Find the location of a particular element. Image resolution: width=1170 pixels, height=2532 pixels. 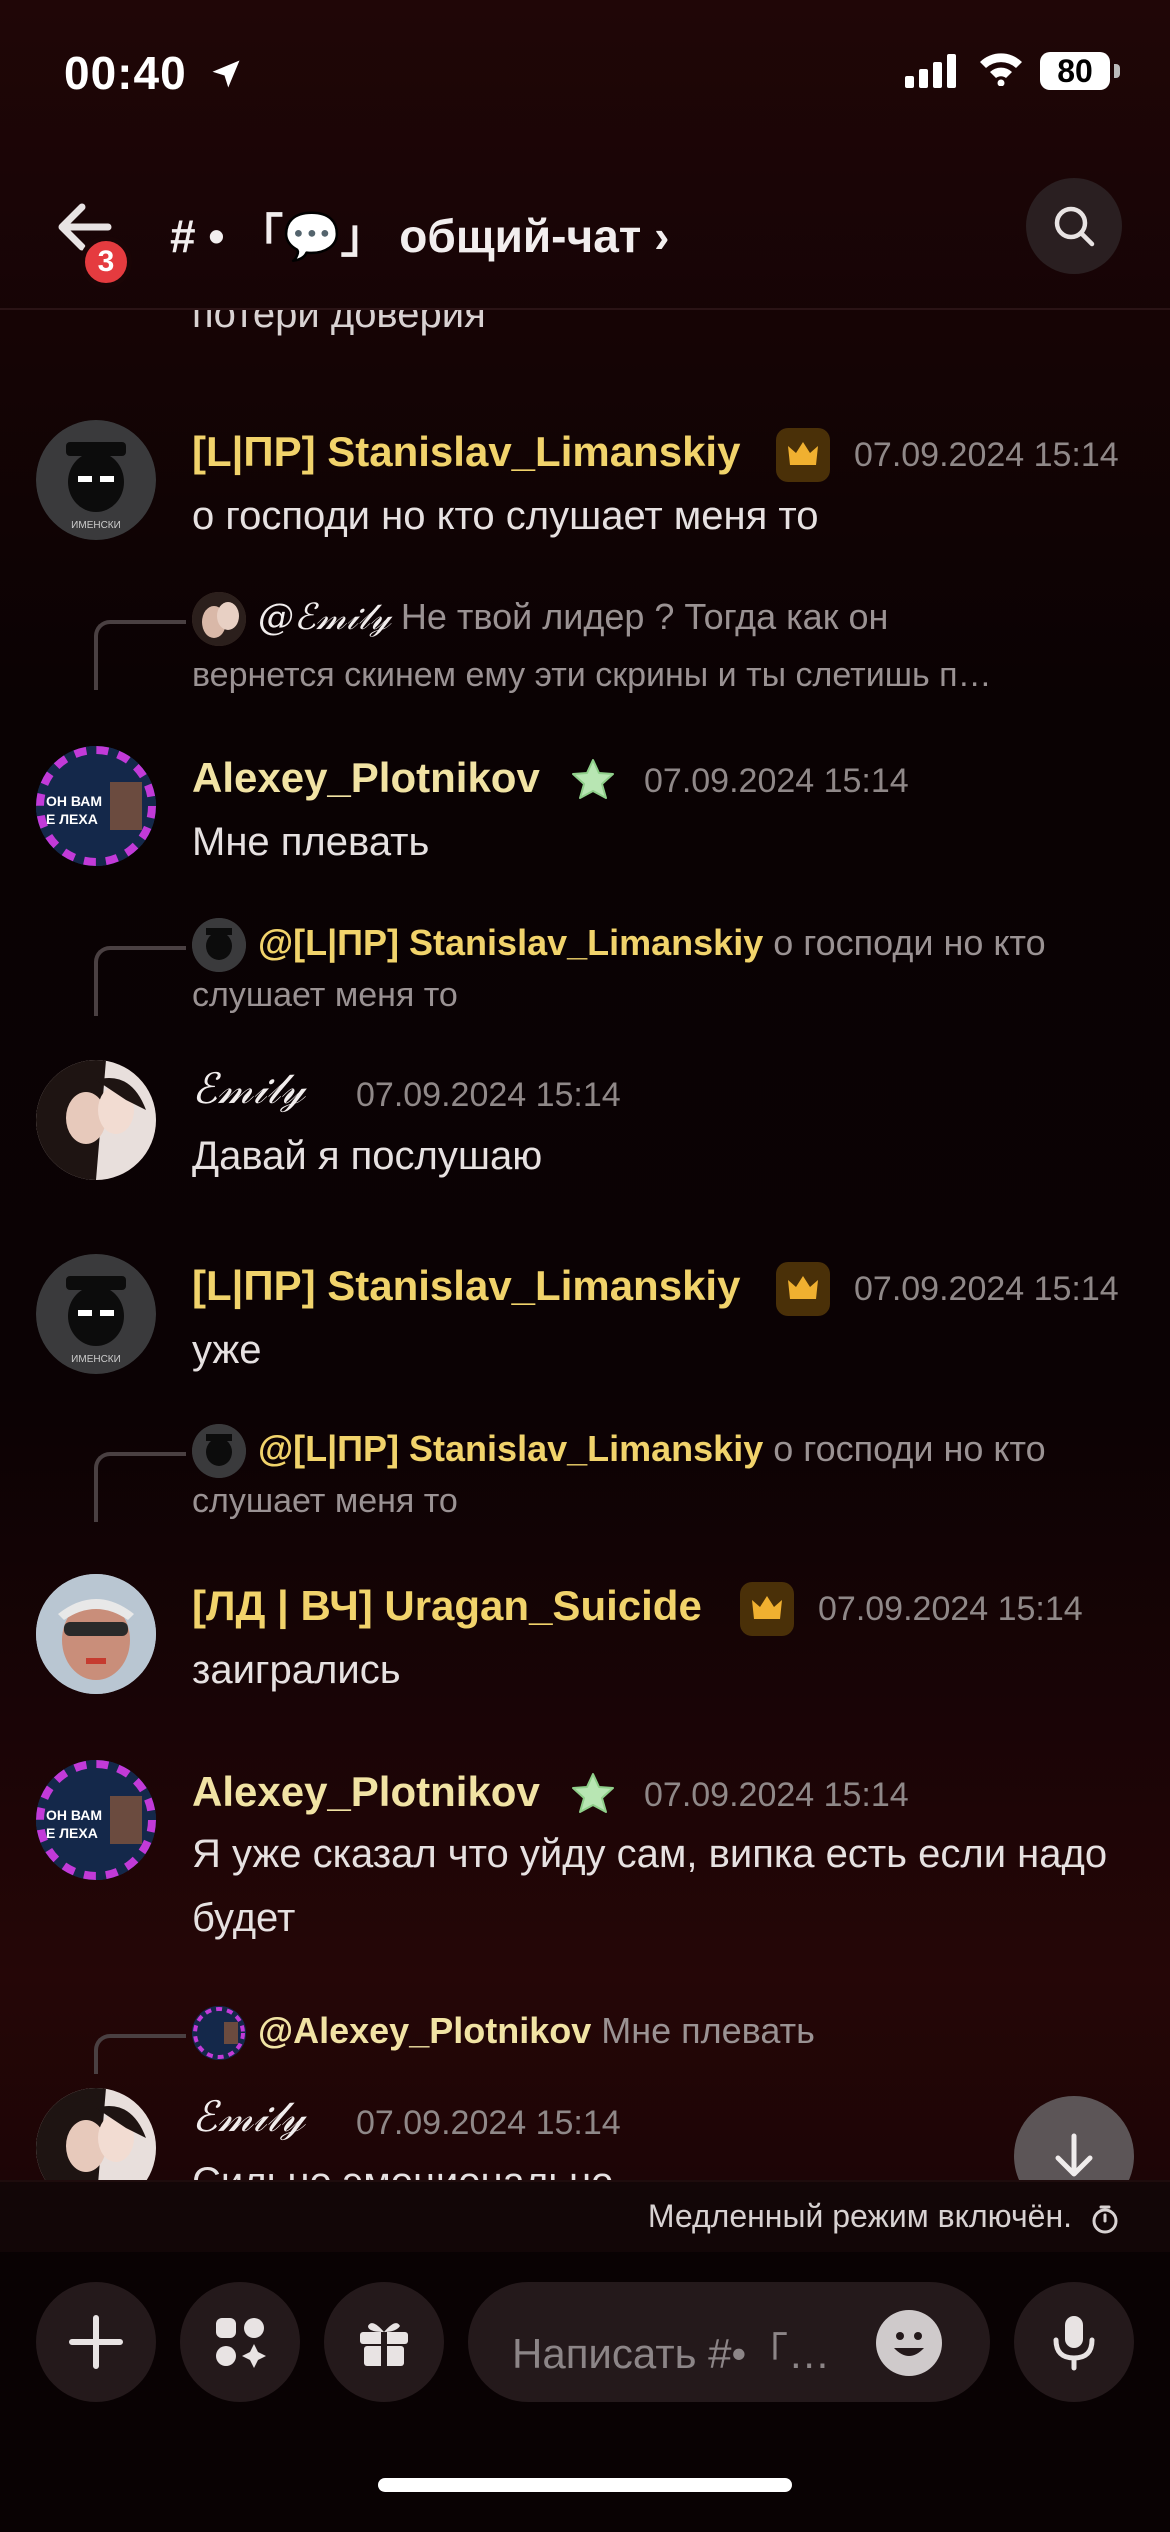

add-attachment-button is located at coordinates (96, 2342).